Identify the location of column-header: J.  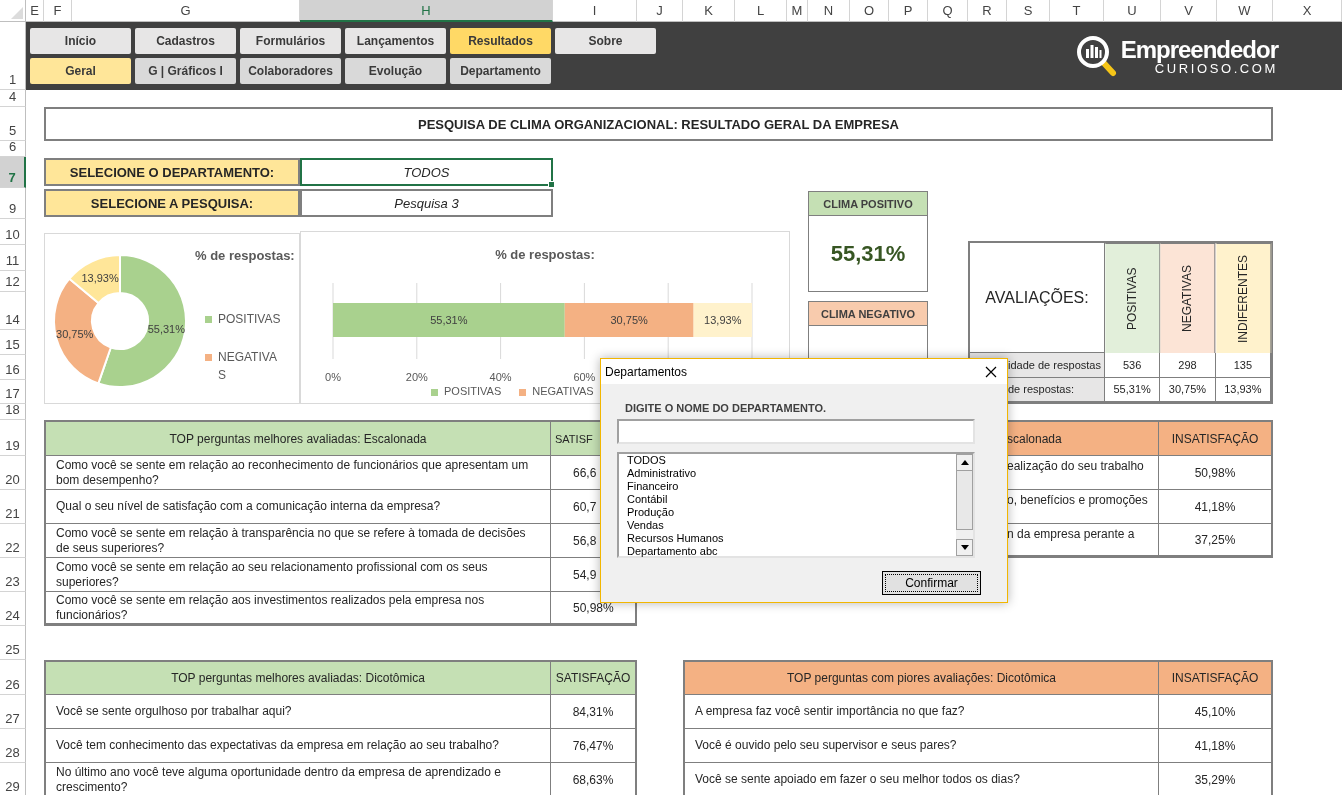
(660, 11).